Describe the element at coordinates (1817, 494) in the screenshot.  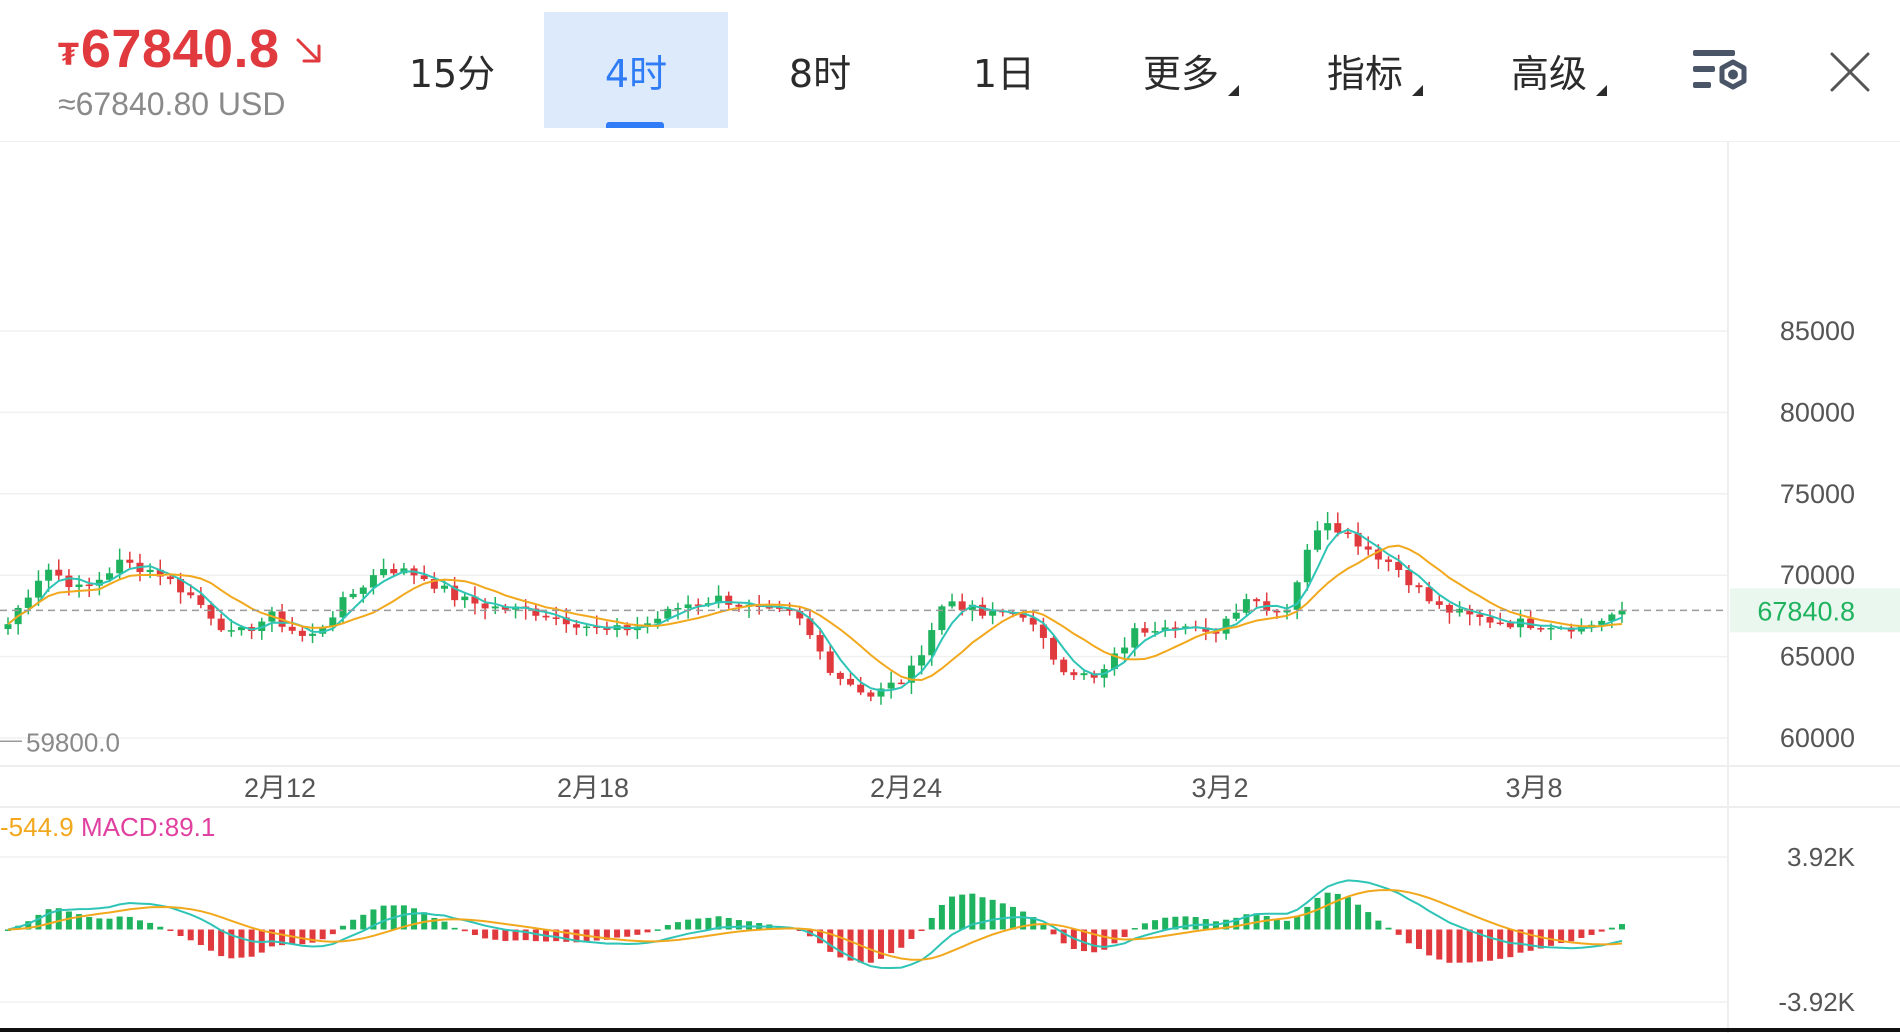
I see `price-tick-label: 75000` at that location.